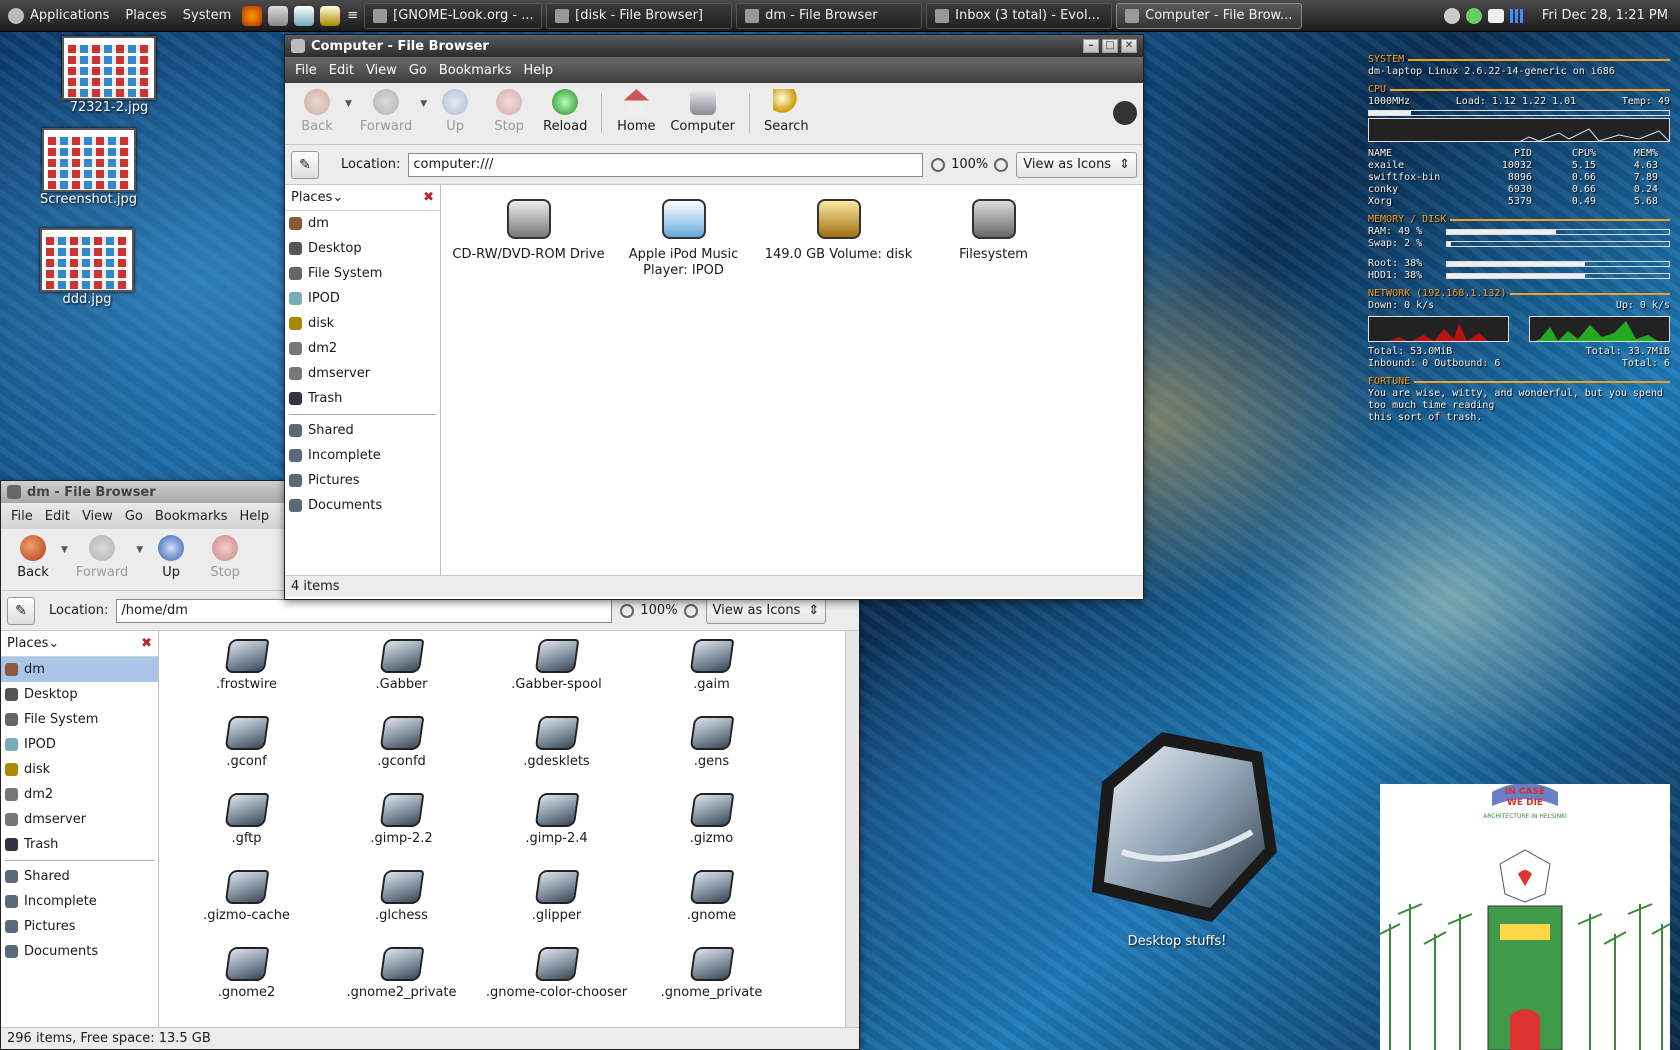 This screenshot has width=1680, height=1050. Describe the element at coordinates (714, 46) in the screenshot. I see `computer-titlebar: Computer - File Browser – □ ✕` at that location.